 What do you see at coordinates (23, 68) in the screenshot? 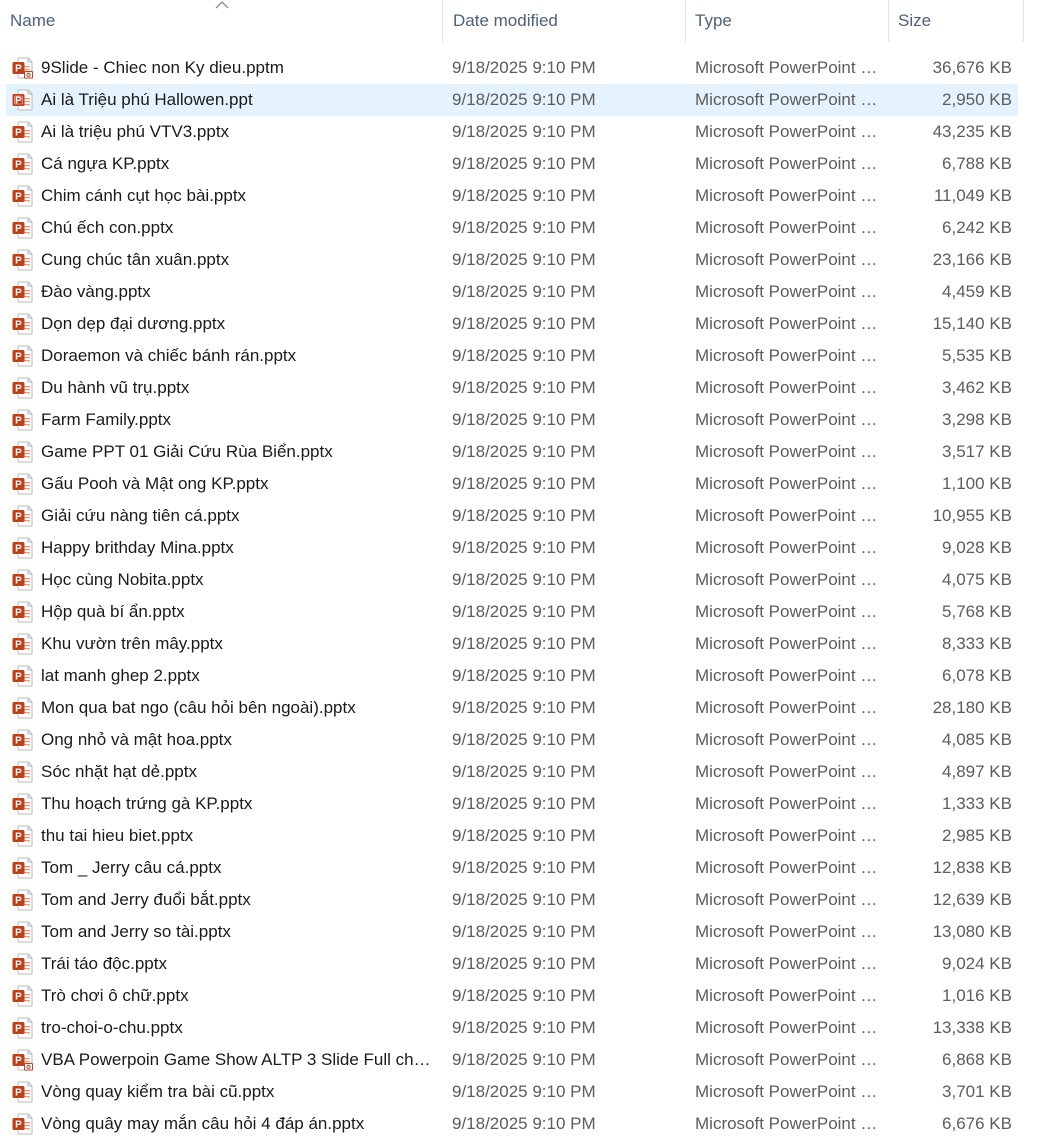
I see `pptm-file-icon: P` at bounding box center [23, 68].